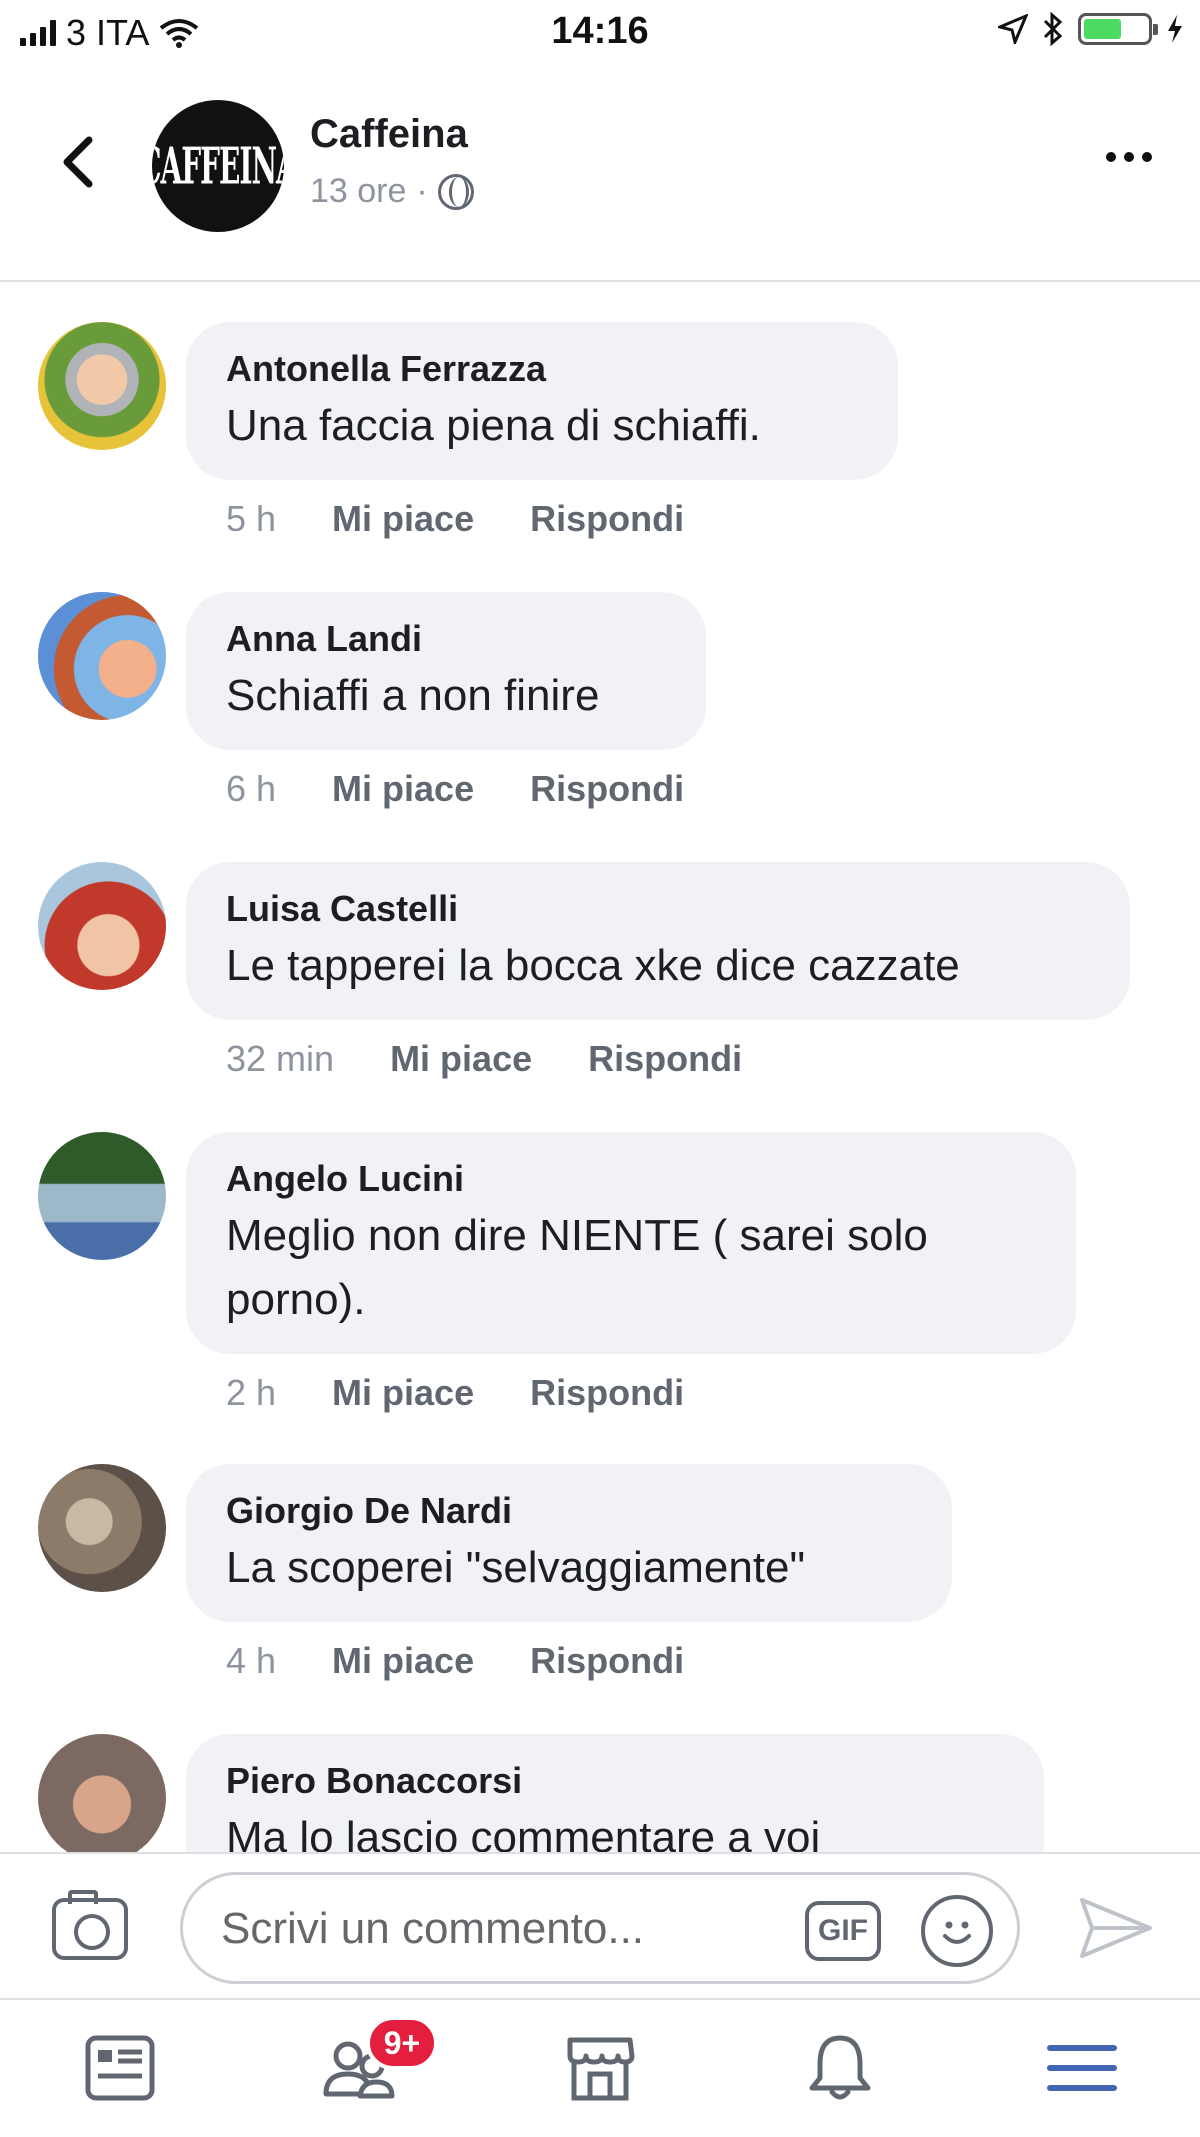  Describe the element at coordinates (358, 191) in the screenshot. I see `post-time: 13 ore` at that location.